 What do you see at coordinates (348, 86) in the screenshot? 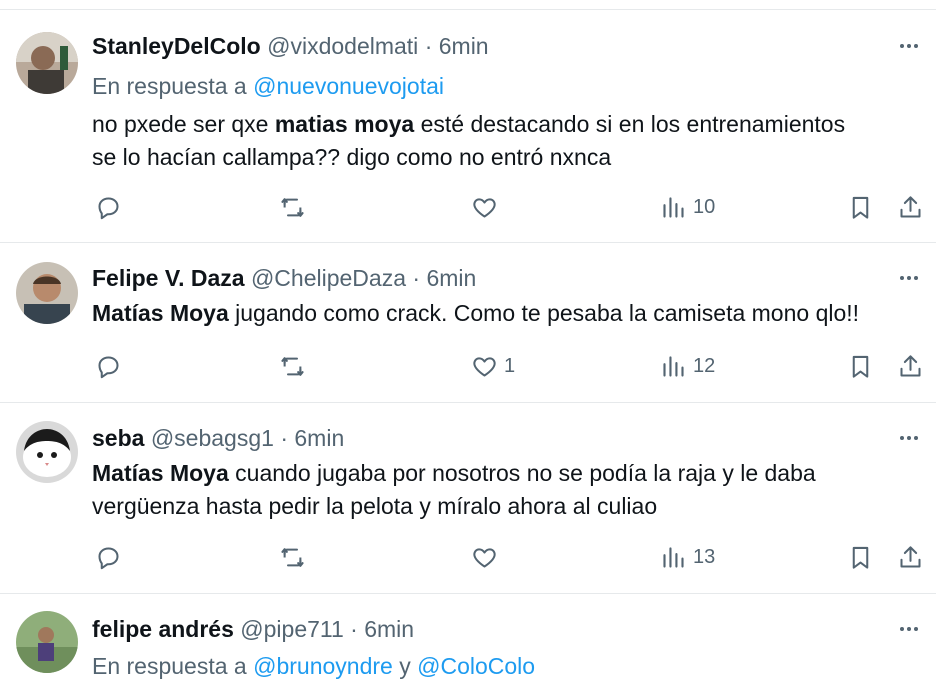
I see `reply-mention-link: @nuevonuevojotai` at bounding box center [348, 86].